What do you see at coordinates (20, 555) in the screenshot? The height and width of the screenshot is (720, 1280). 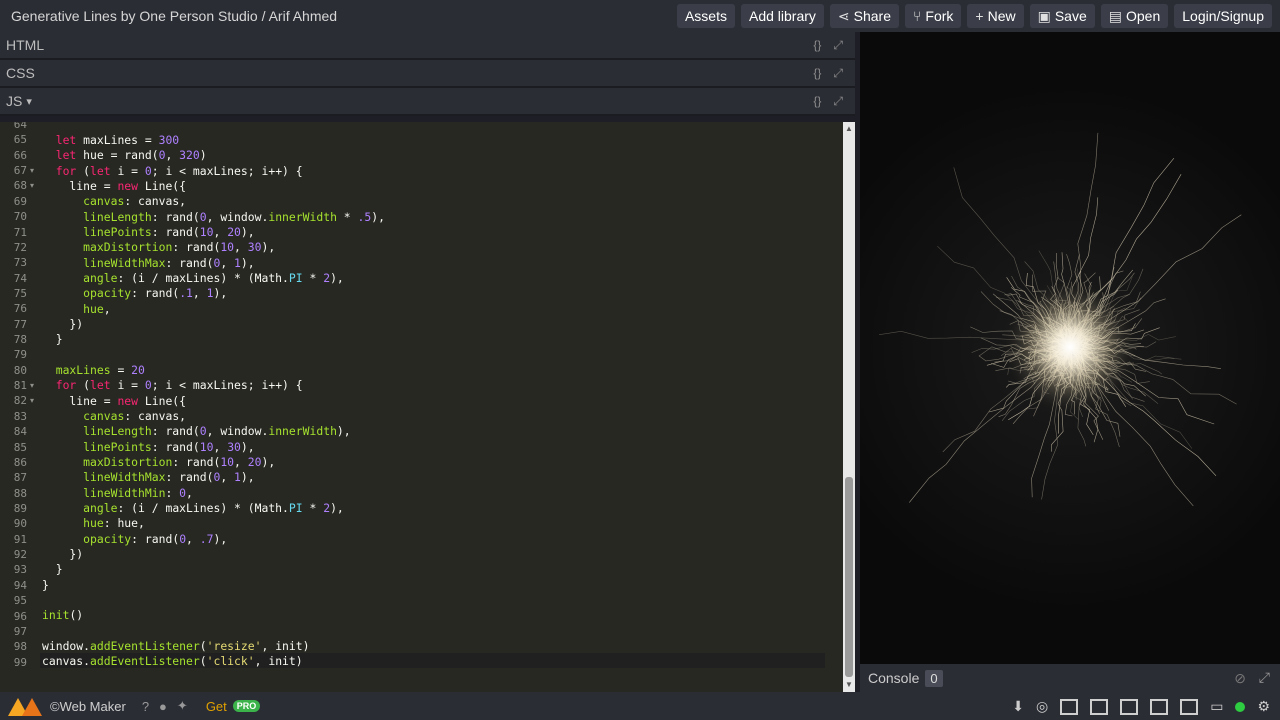 I see `line-number: 92` at bounding box center [20, 555].